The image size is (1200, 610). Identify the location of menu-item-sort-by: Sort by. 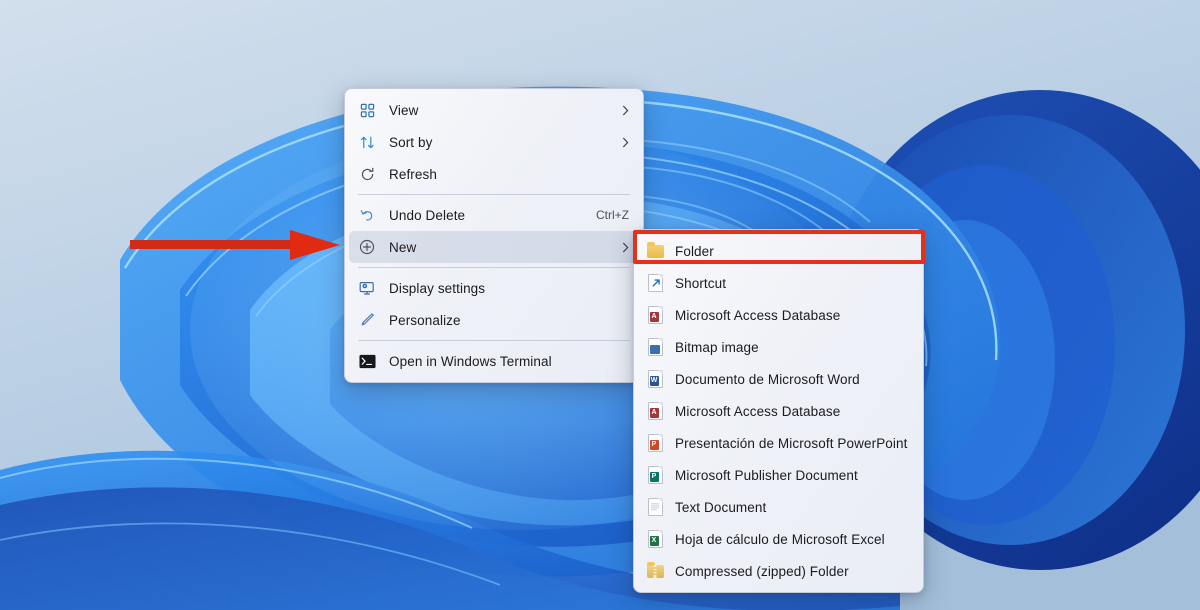
(494, 142).